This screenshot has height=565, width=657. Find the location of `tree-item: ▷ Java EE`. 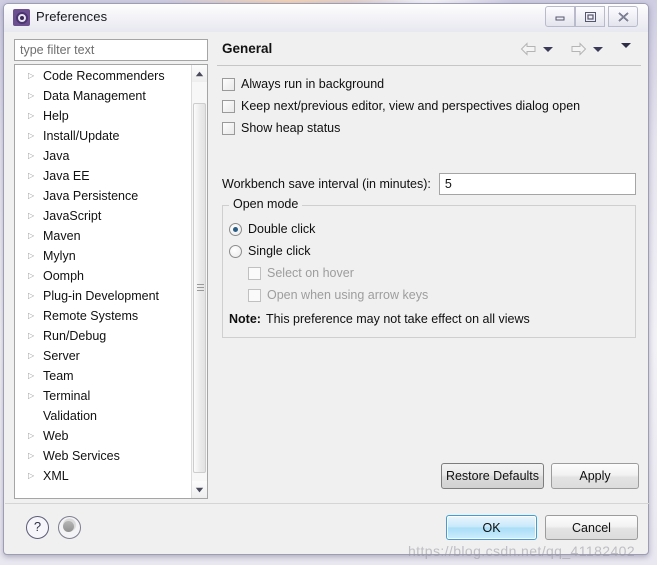

tree-item: ▷ Java EE is located at coordinates (103, 176).